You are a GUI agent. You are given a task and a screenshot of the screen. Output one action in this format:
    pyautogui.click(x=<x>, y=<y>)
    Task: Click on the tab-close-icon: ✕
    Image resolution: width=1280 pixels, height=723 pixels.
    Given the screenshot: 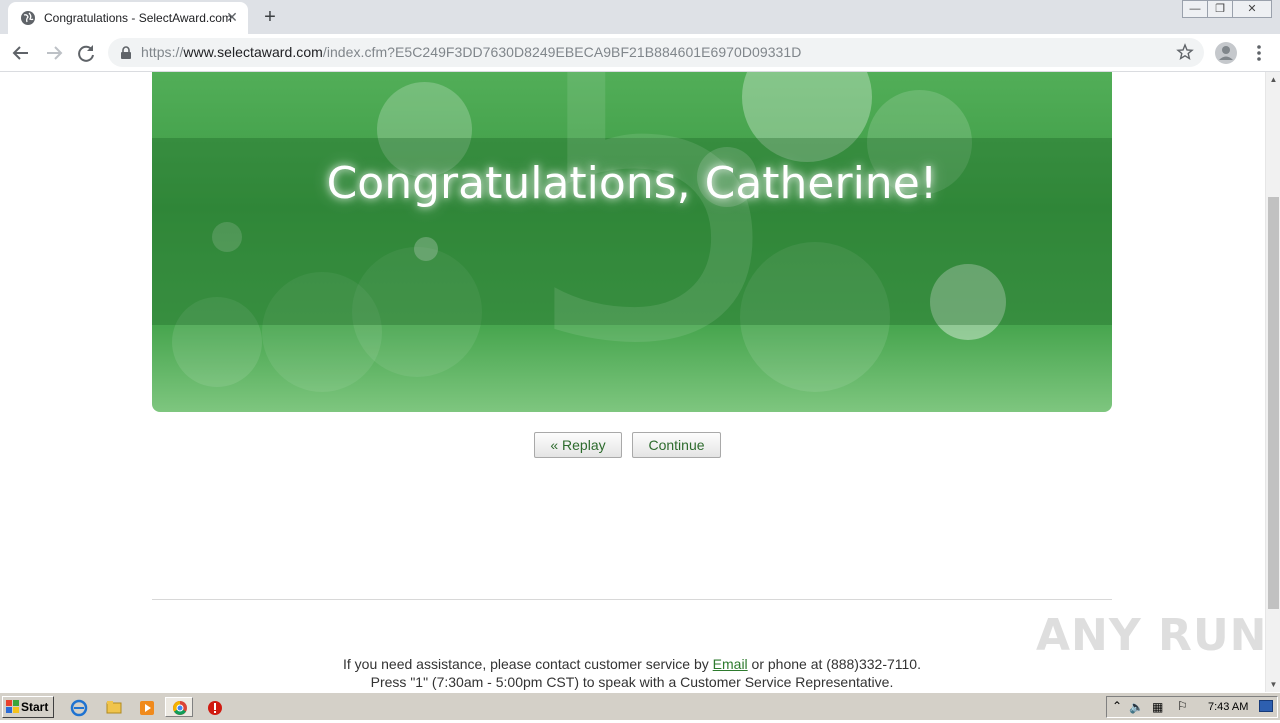 What is the action you would take?
    pyautogui.click(x=232, y=17)
    